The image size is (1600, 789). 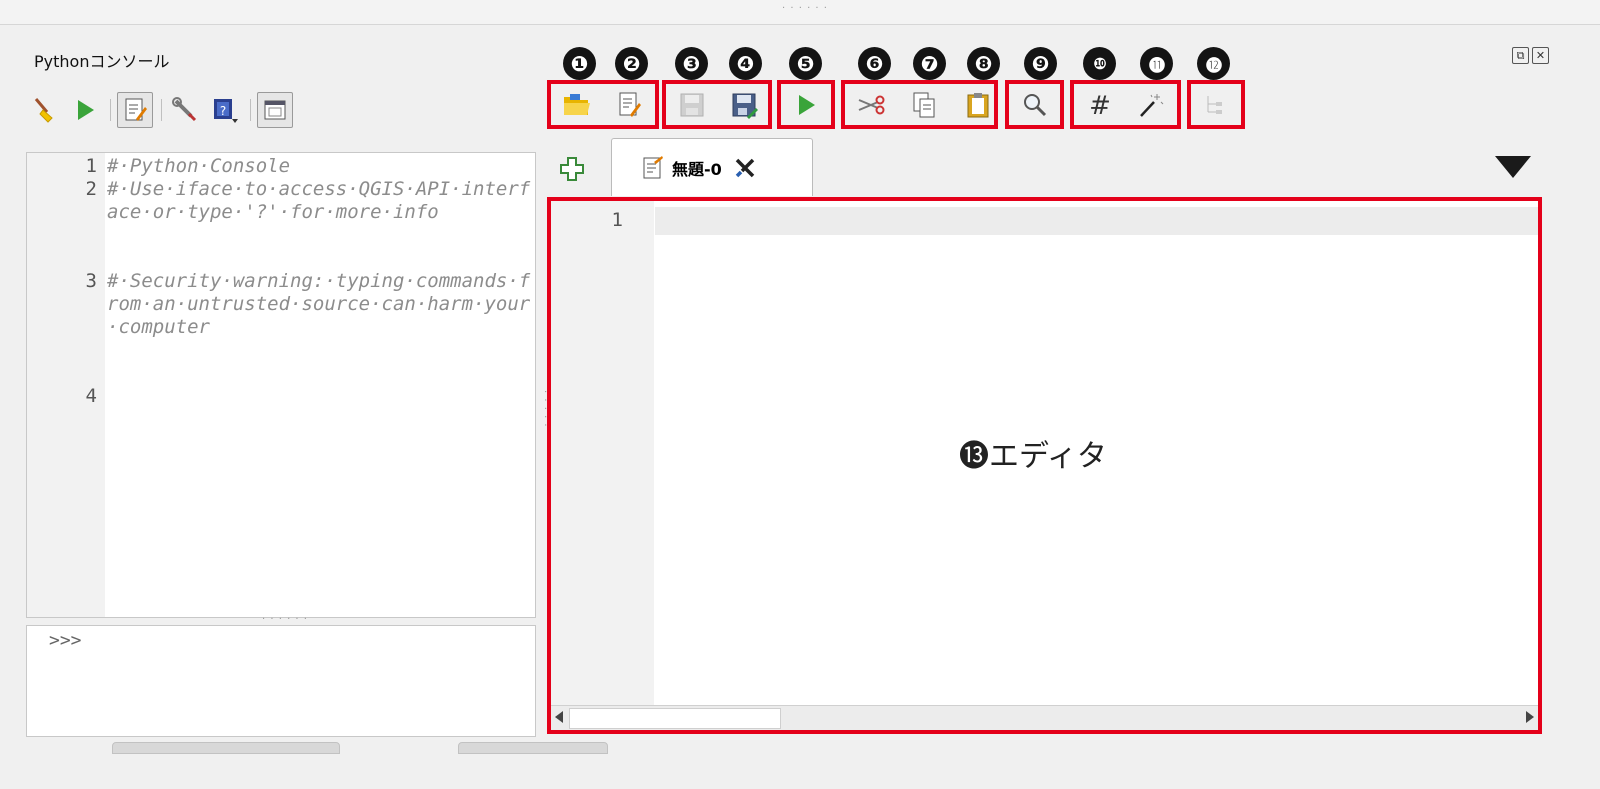 I want to click on callout-10: ❿, so click(x=1099, y=63).